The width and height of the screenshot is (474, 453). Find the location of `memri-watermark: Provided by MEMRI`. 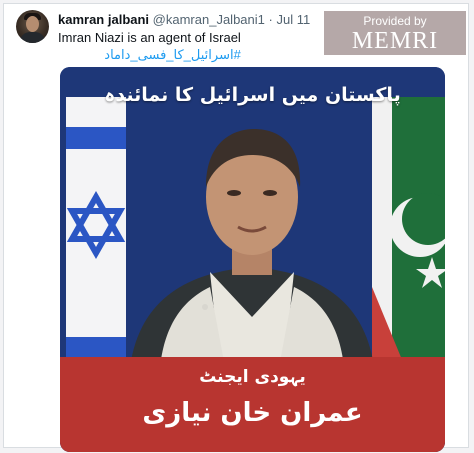

memri-watermark: Provided by MEMRI is located at coordinates (395, 33).